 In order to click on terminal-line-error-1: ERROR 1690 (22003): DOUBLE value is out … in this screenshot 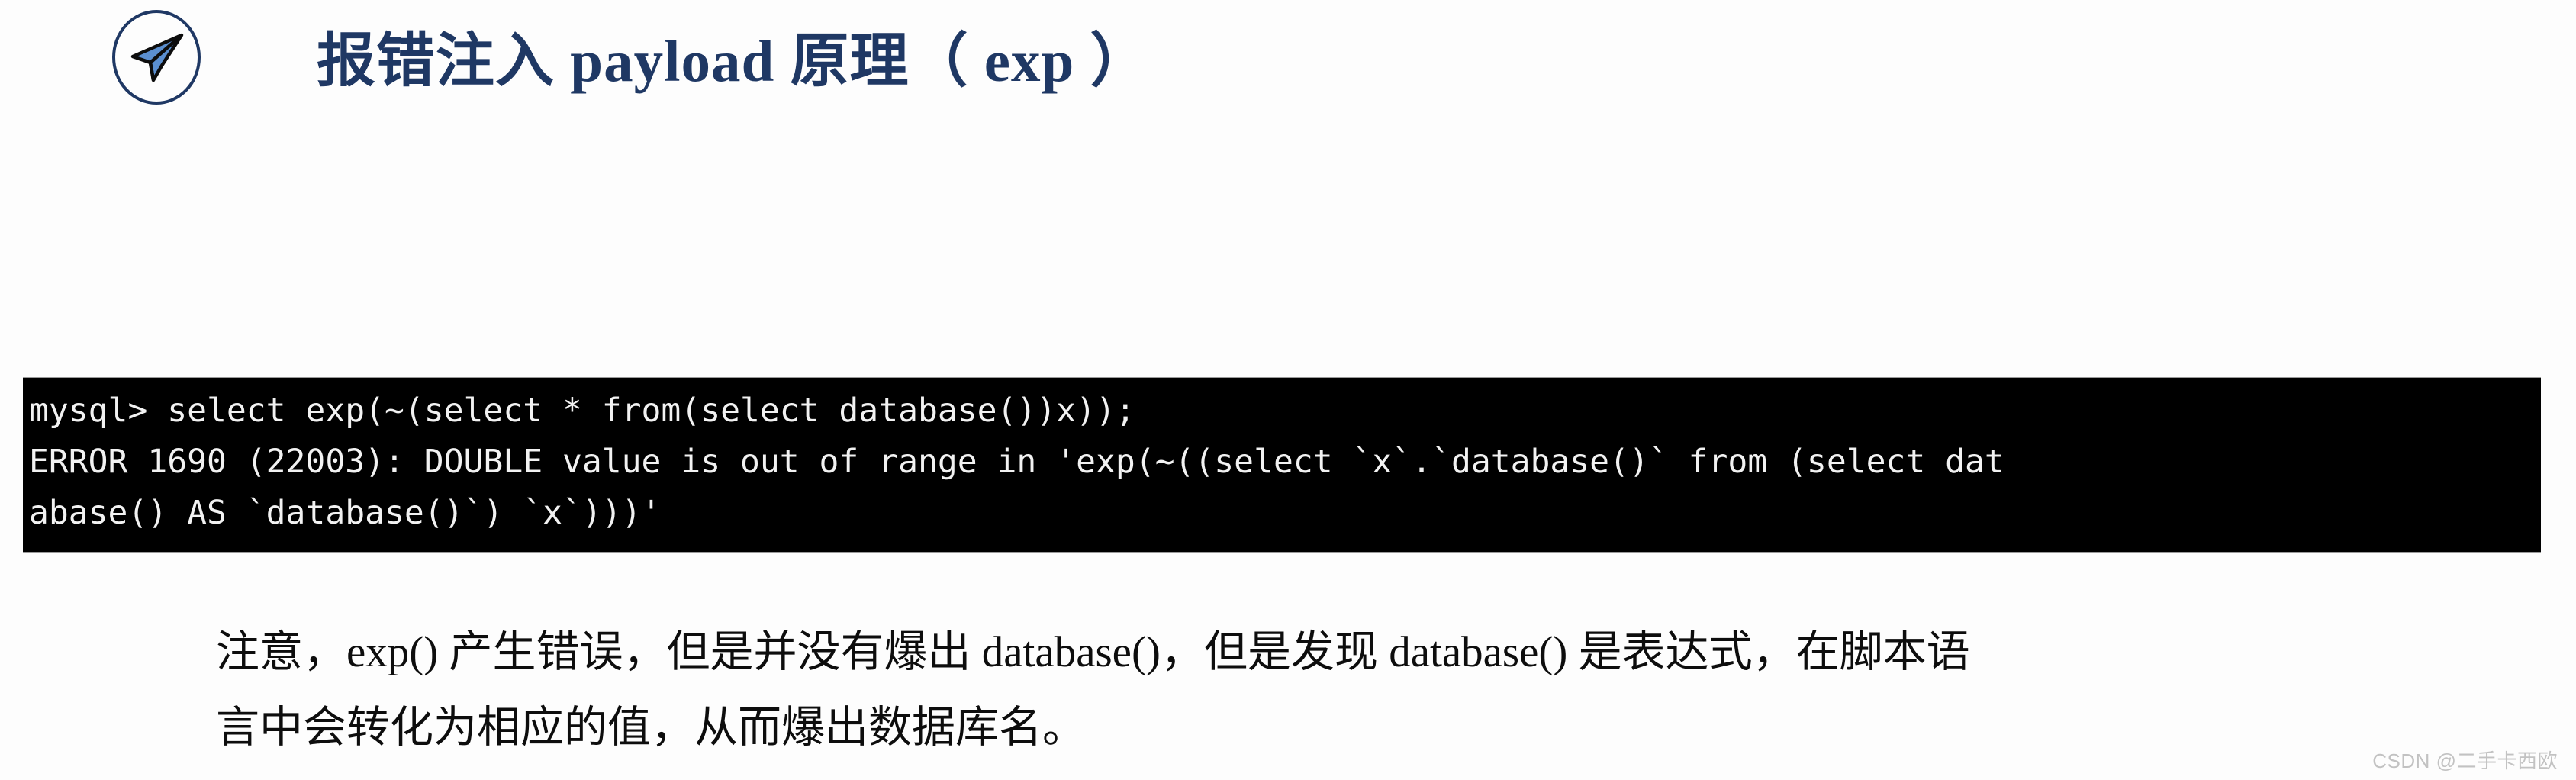, I will do `click(1016, 462)`.